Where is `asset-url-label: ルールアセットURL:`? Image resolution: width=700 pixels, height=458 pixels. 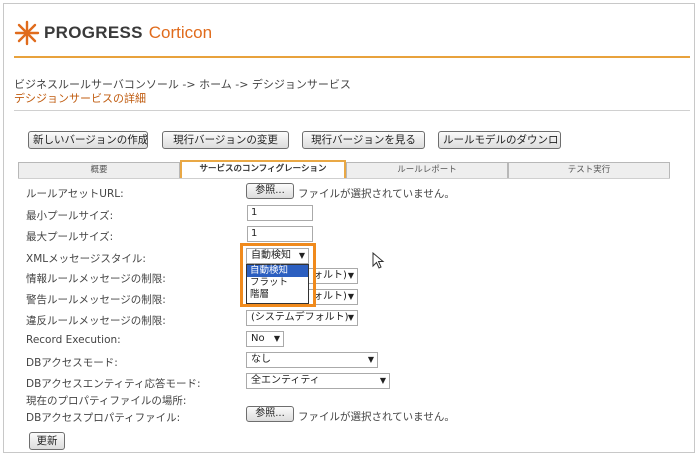
asset-url-label: ルールアセットURL: is located at coordinates (75, 194).